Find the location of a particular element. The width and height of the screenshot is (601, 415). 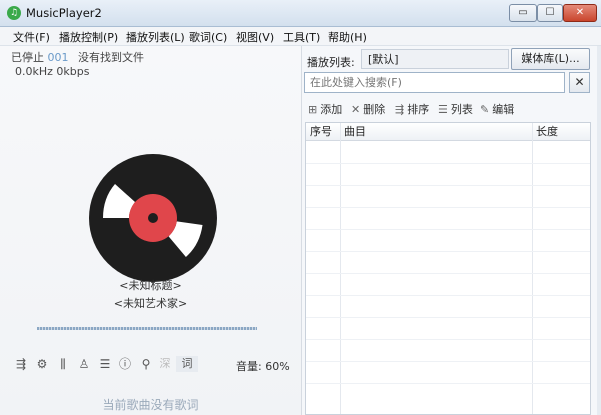

progress-bar is located at coordinates (147, 328).